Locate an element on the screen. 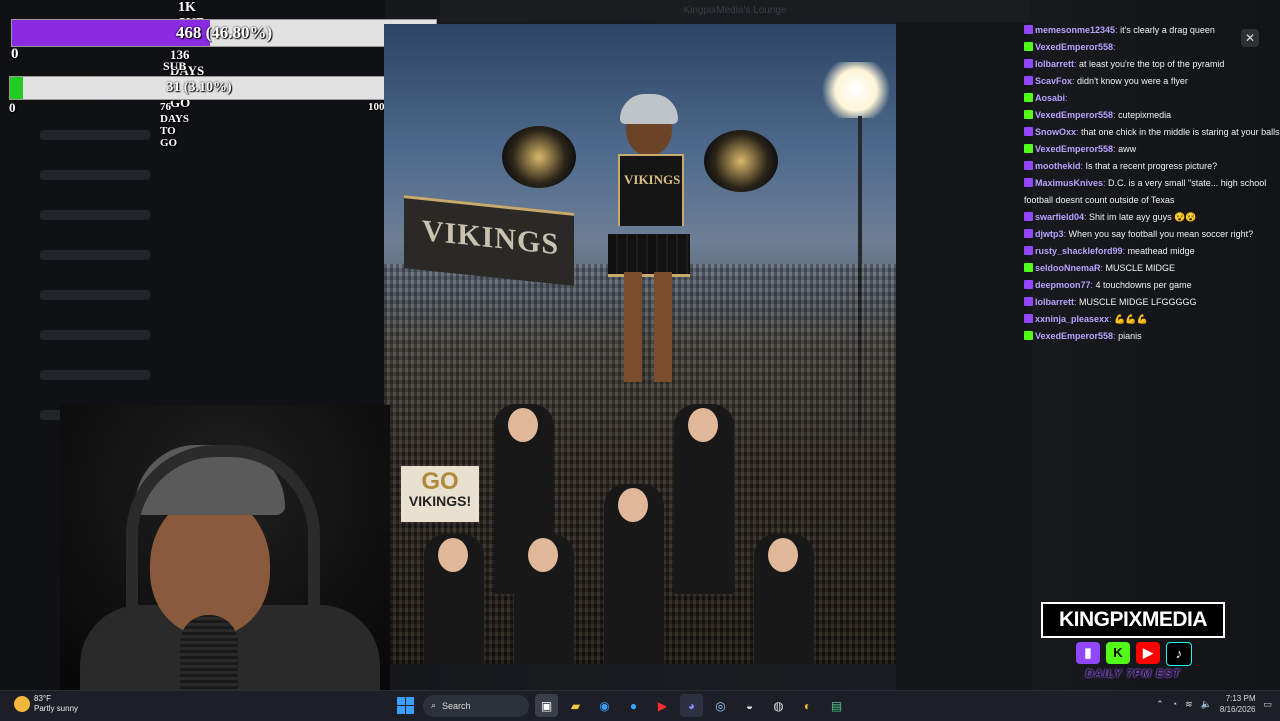  clock-time: 7:13 PM is located at coordinates (1240, 698).